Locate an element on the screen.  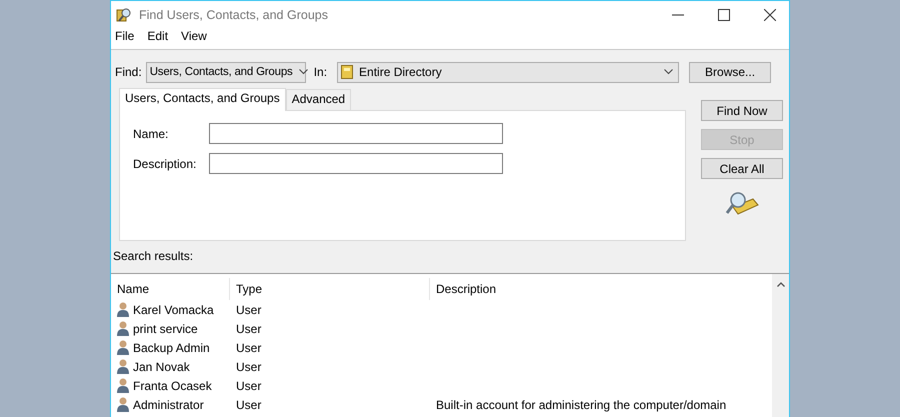
field-label: Name: is located at coordinates (151, 133).